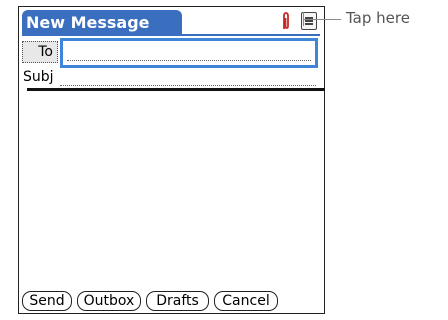 The image size is (448, 320). I want to click on send-button: Send, so click(47, 301).